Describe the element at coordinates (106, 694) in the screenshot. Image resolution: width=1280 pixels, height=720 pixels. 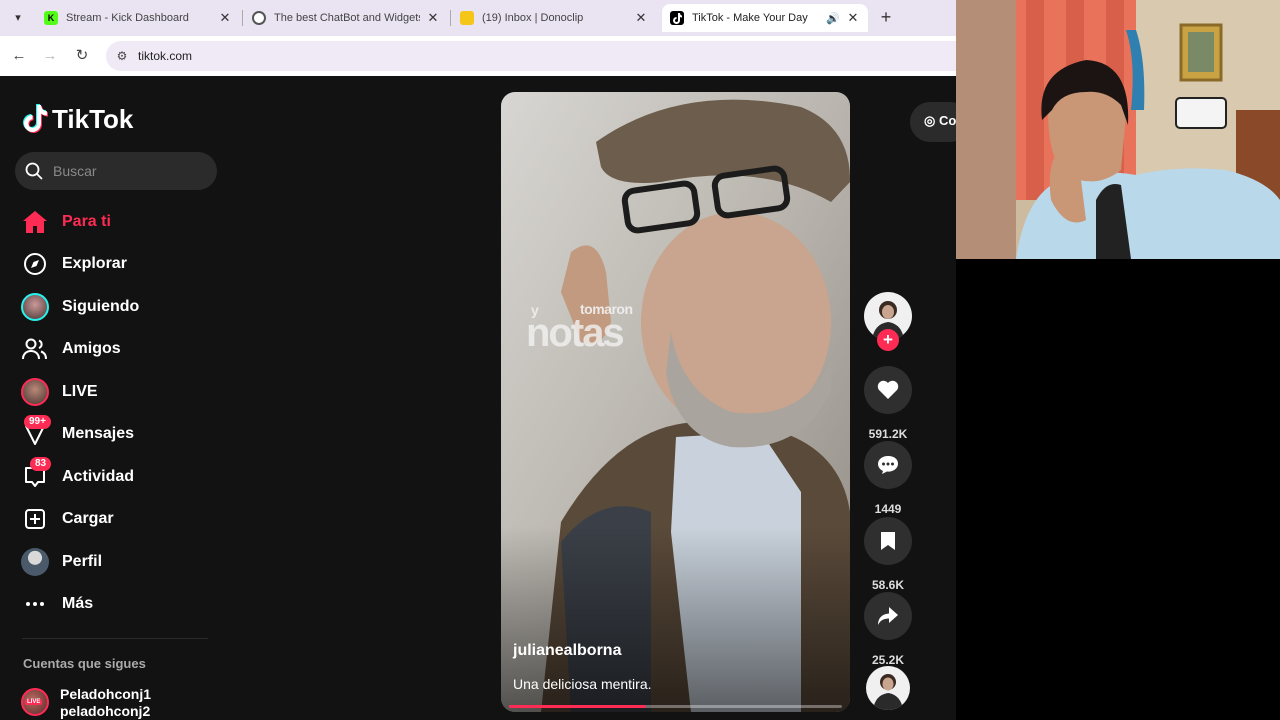
I see `followed-display-name: Peladohconj1` at that location.